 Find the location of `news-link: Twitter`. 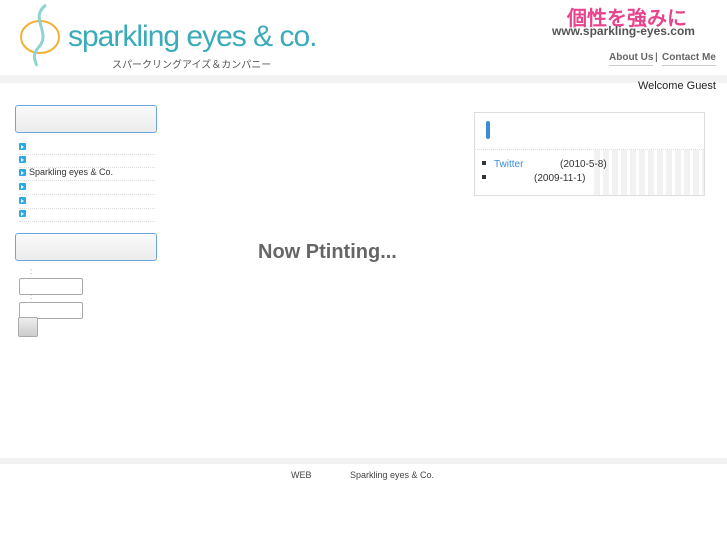

news-link: Twitter is located at coordinates (527, 164).